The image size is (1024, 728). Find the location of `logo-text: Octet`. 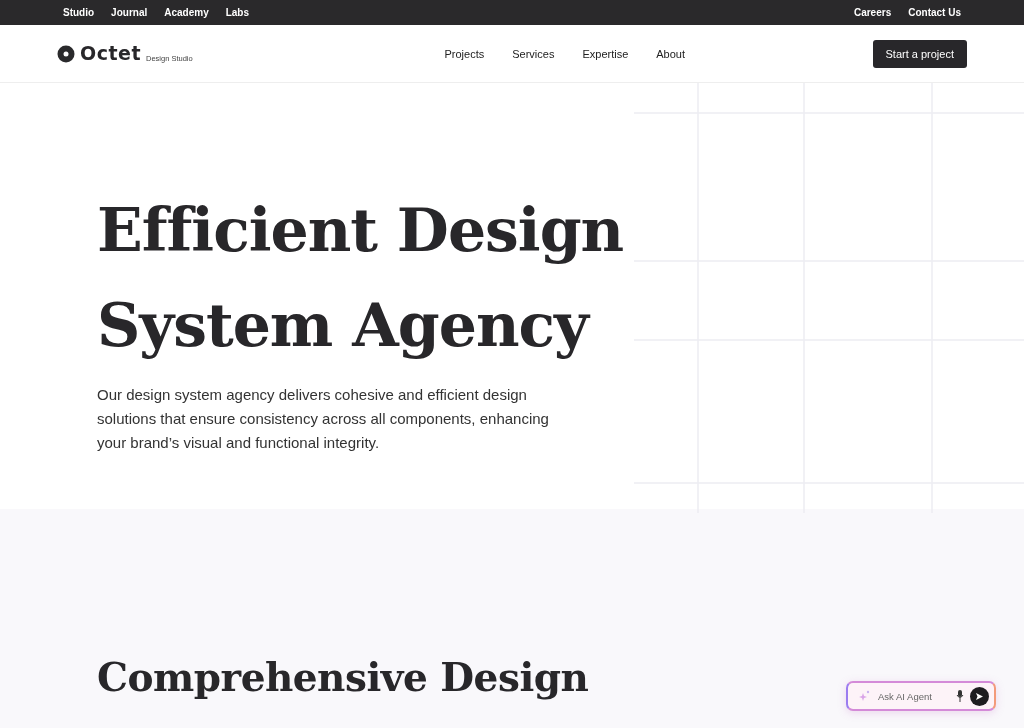

logo-text: Octet is located at coordinates (110, 53).